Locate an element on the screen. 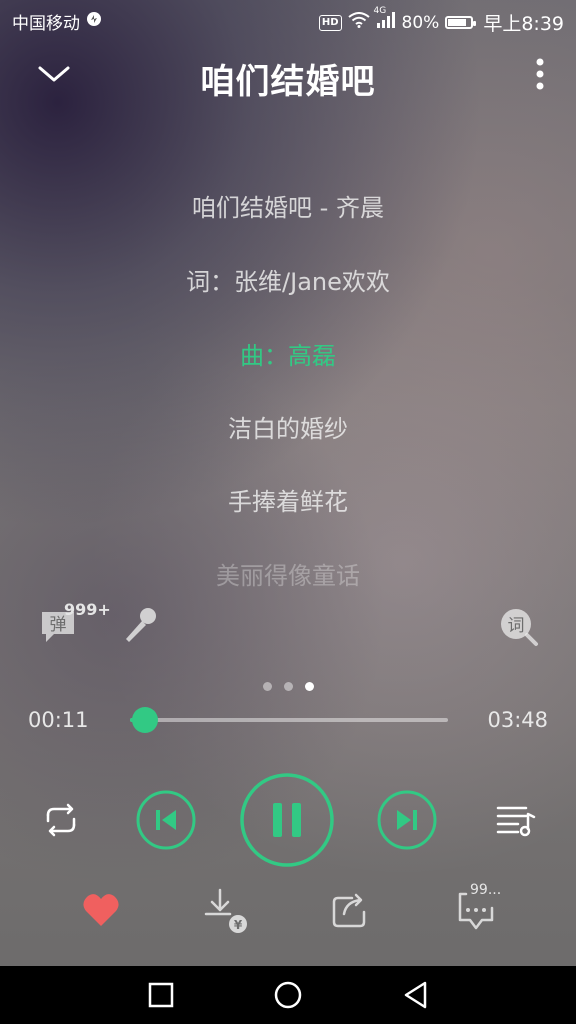 The height and width of the screenshot is (1024, 576). network-type: 4G is located at coordinates (380, 11).